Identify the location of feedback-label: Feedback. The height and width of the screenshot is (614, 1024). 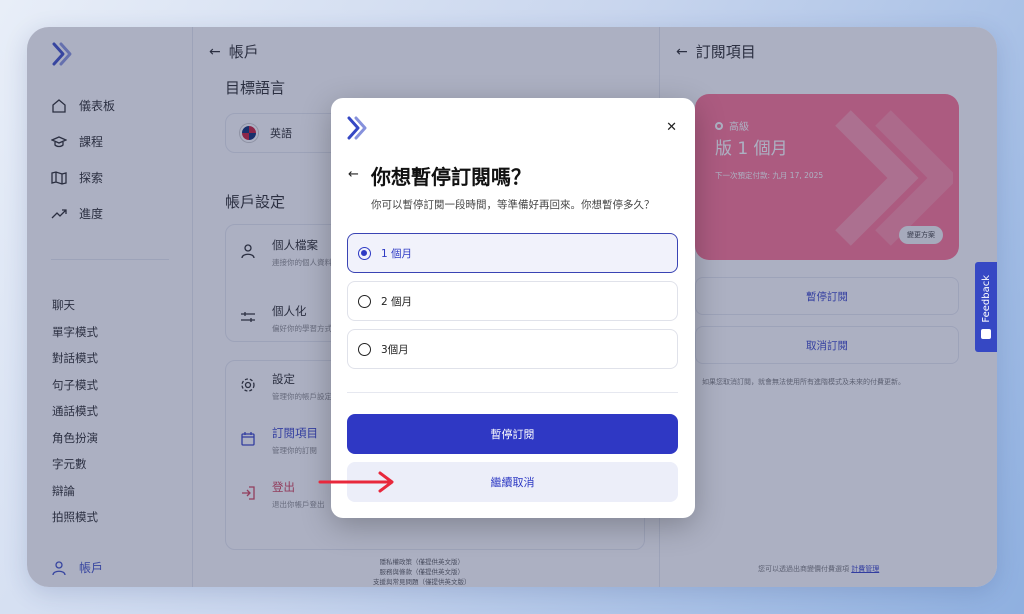
(986, 299).